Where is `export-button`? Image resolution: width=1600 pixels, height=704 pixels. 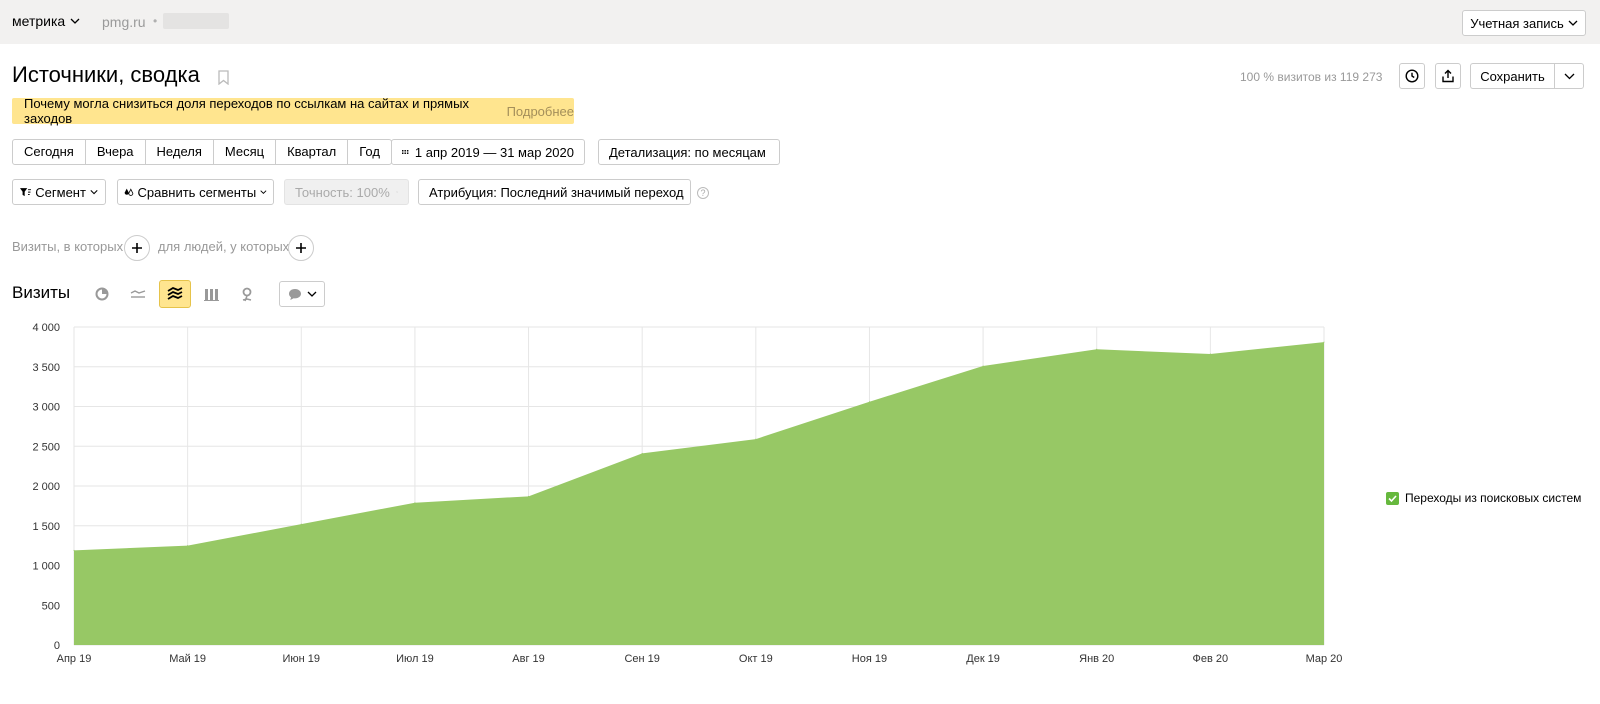
export-button is located at coordinates (1448, 76).